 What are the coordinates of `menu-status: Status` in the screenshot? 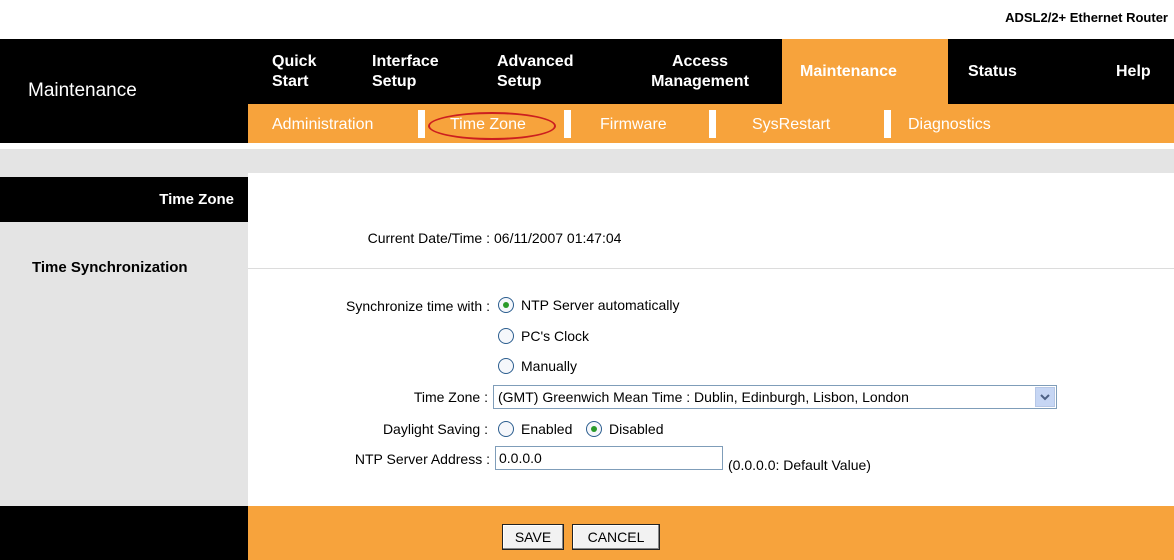 It's located at (1003, 71).